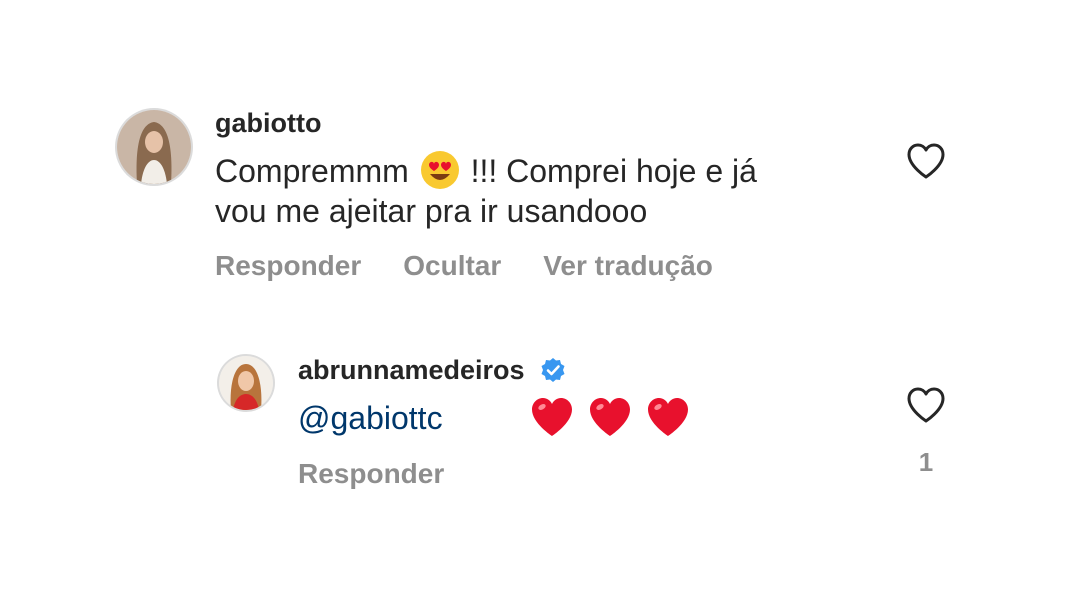 The width and height of the screenshot is (1080, 600). Describe the element at coordinates (439, 170) in the screenshot. I see `heart-eyes-emoji-icon` at that location.